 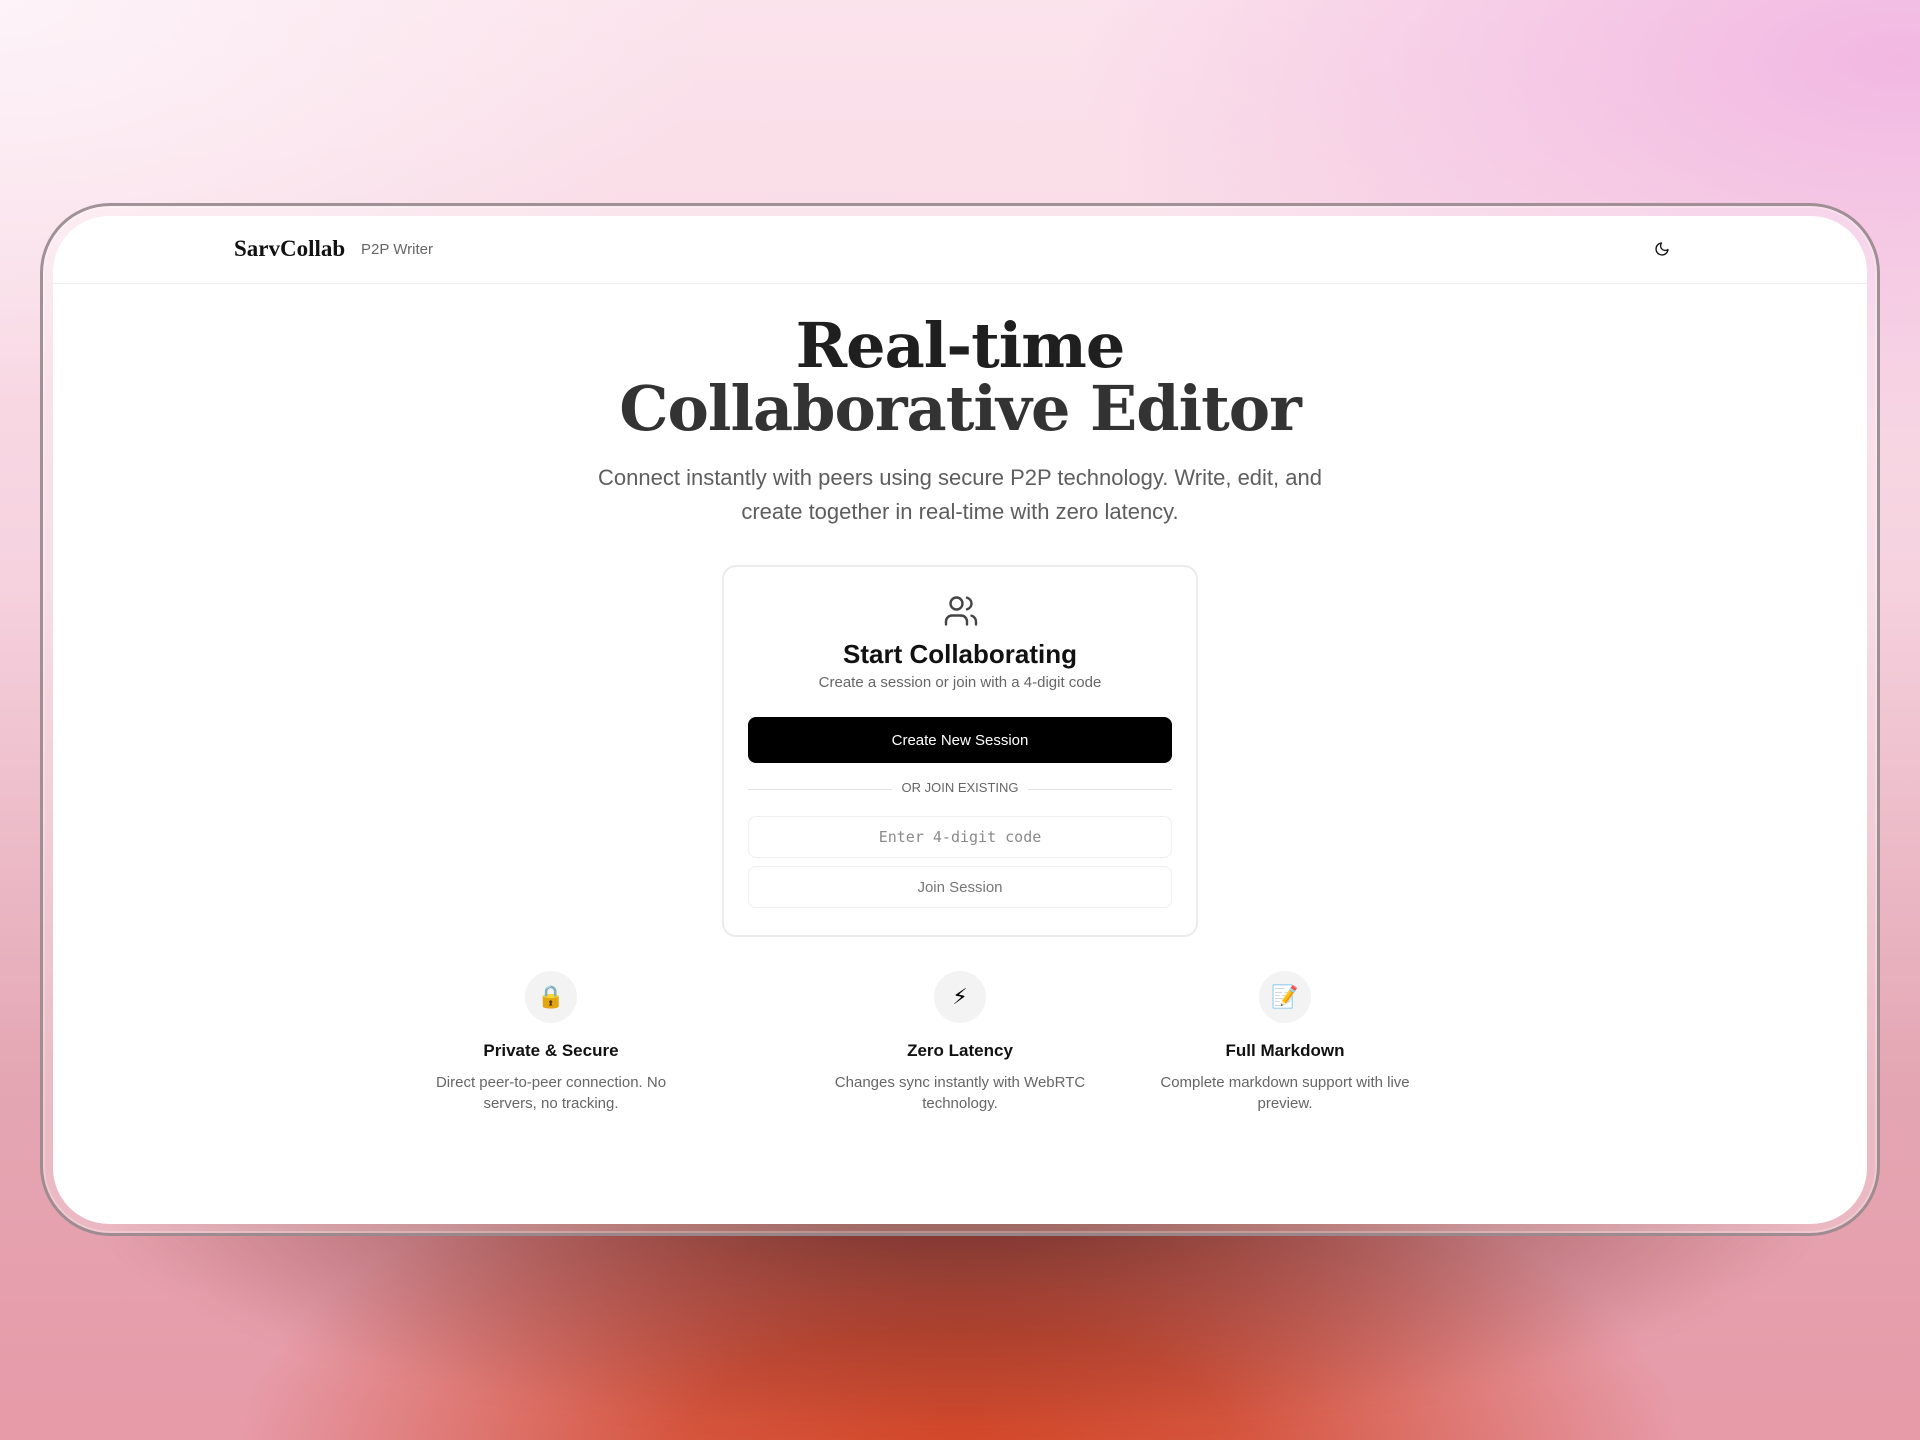 I want to click on brand-logo: SarvCollab, so click(x=289, y=249).